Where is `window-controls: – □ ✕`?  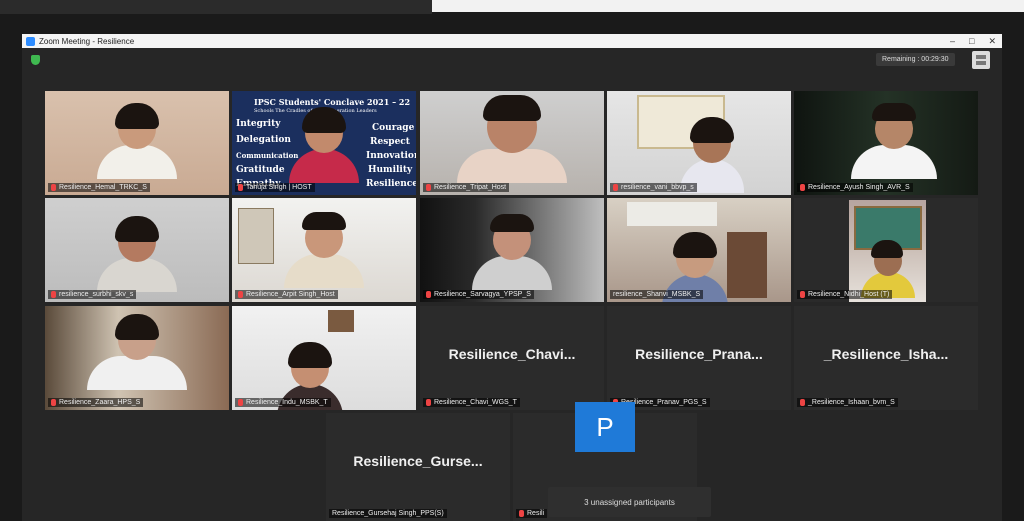
window-controls: – □ ✕ is located at coordinates (973, 41).